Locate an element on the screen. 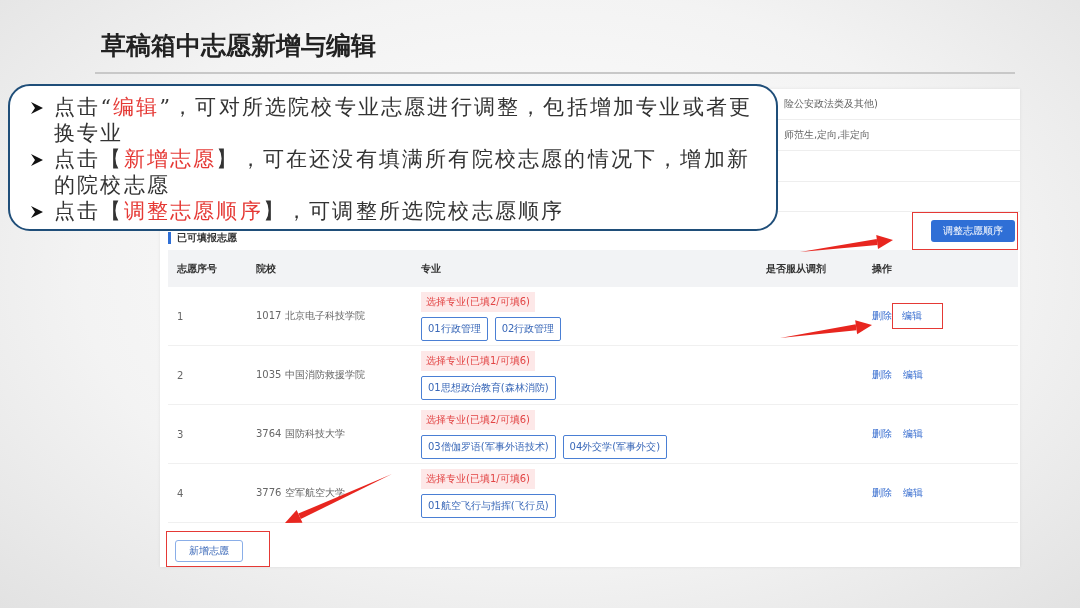  table-cell-text: 3776 空军航空大学 is located at coordinates (300, 493).